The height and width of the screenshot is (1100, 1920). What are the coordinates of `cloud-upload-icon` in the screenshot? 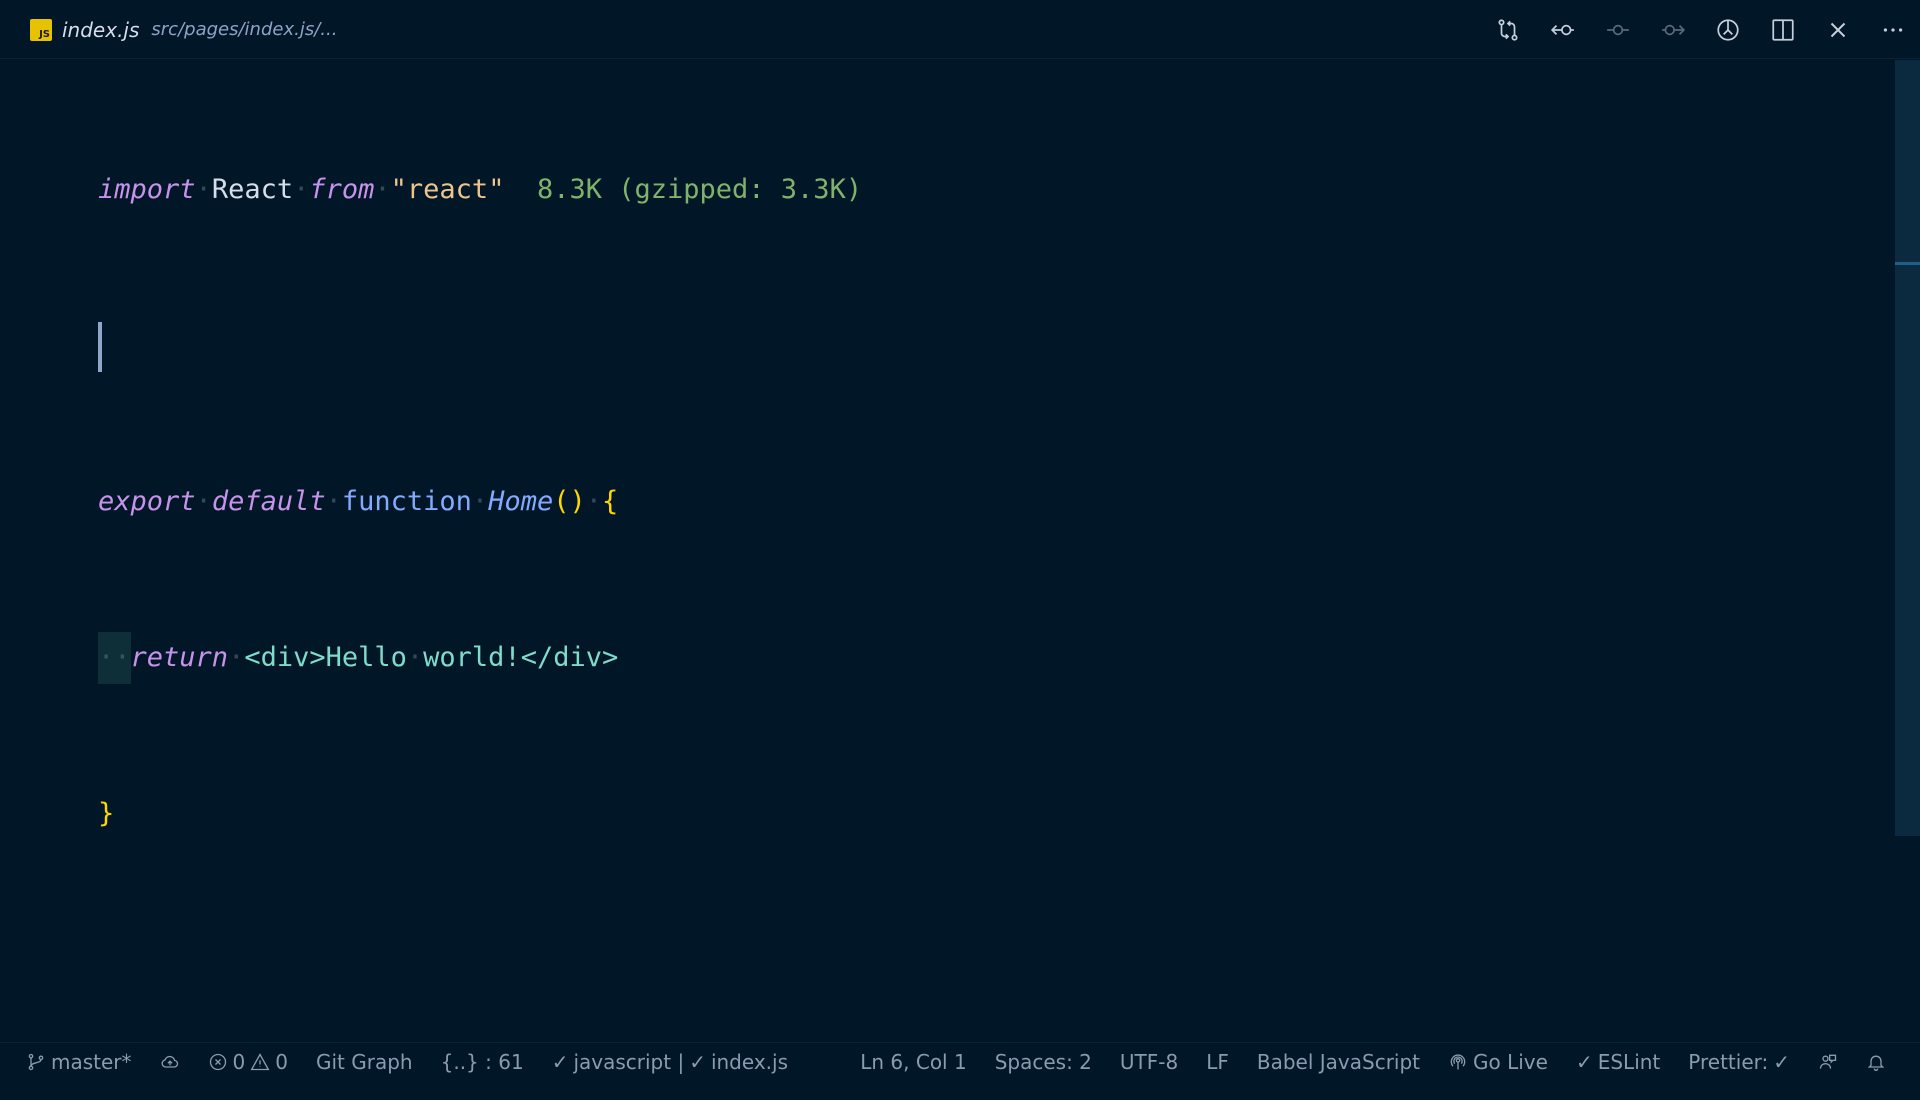 It's located at (169, 1061).